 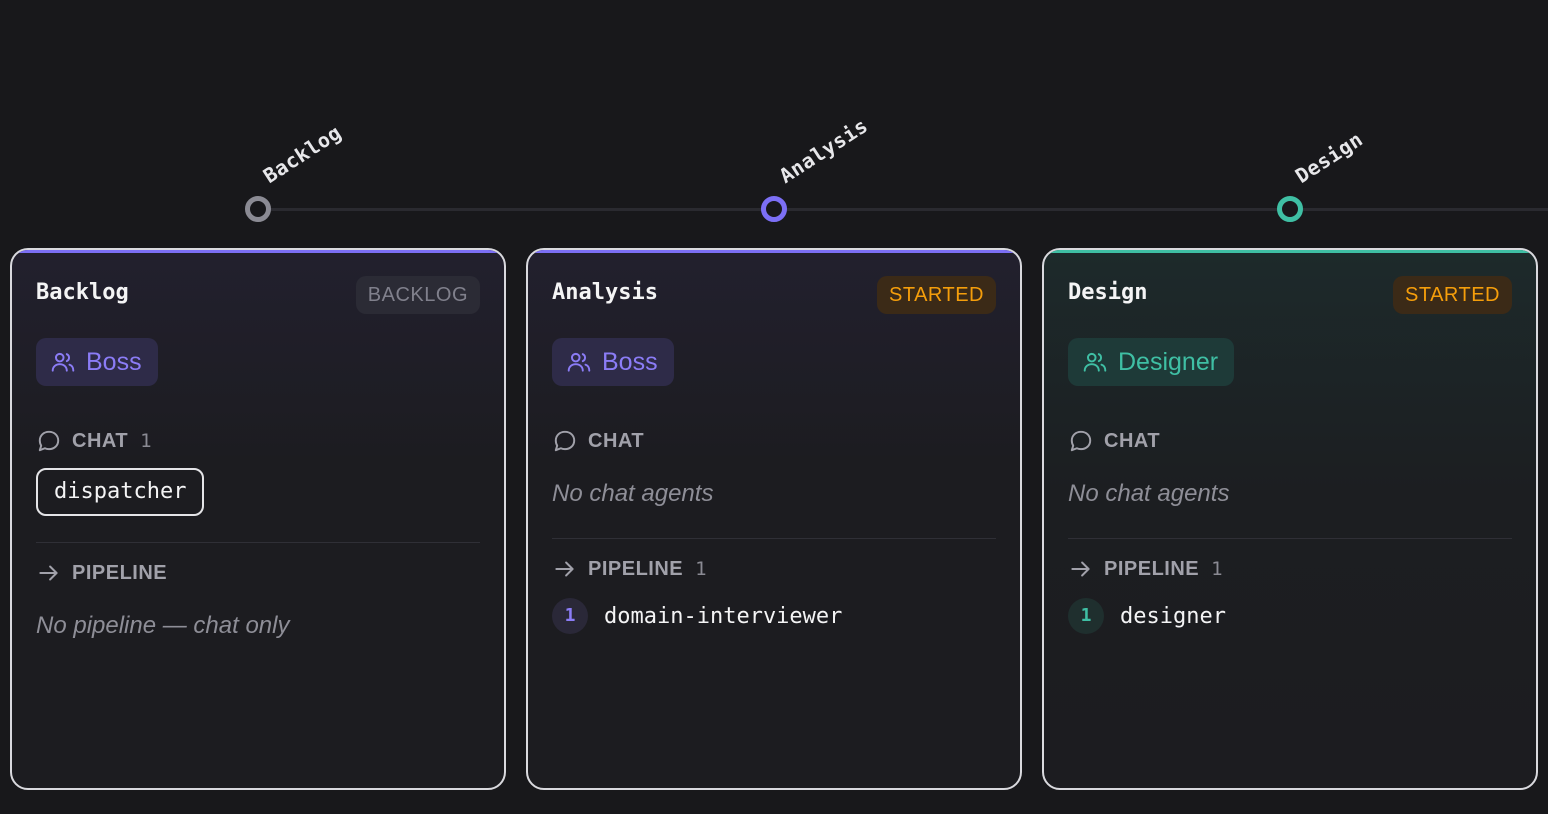 What do you see at coordinates (1290, 209) in the screenshot?
I see `timeline-node-design` at bounding box center [1290, 209].